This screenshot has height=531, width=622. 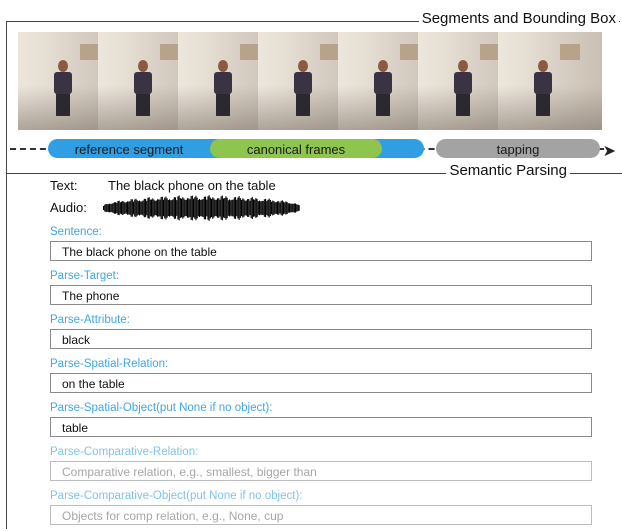 I want to click on text-query: Text: The black phone on the table, so click(x=163, y=185).